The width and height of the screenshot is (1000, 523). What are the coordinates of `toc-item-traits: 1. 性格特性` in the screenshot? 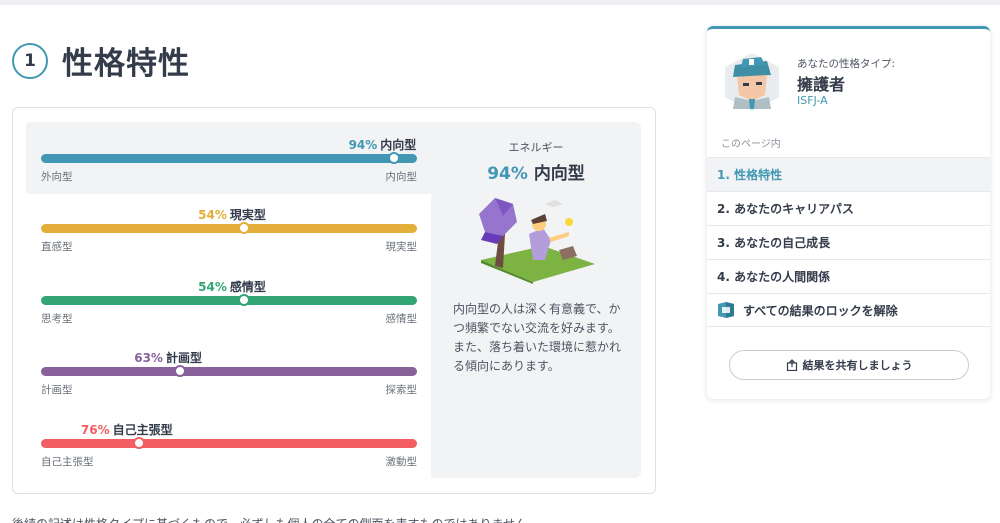 It's located at (848, 174).